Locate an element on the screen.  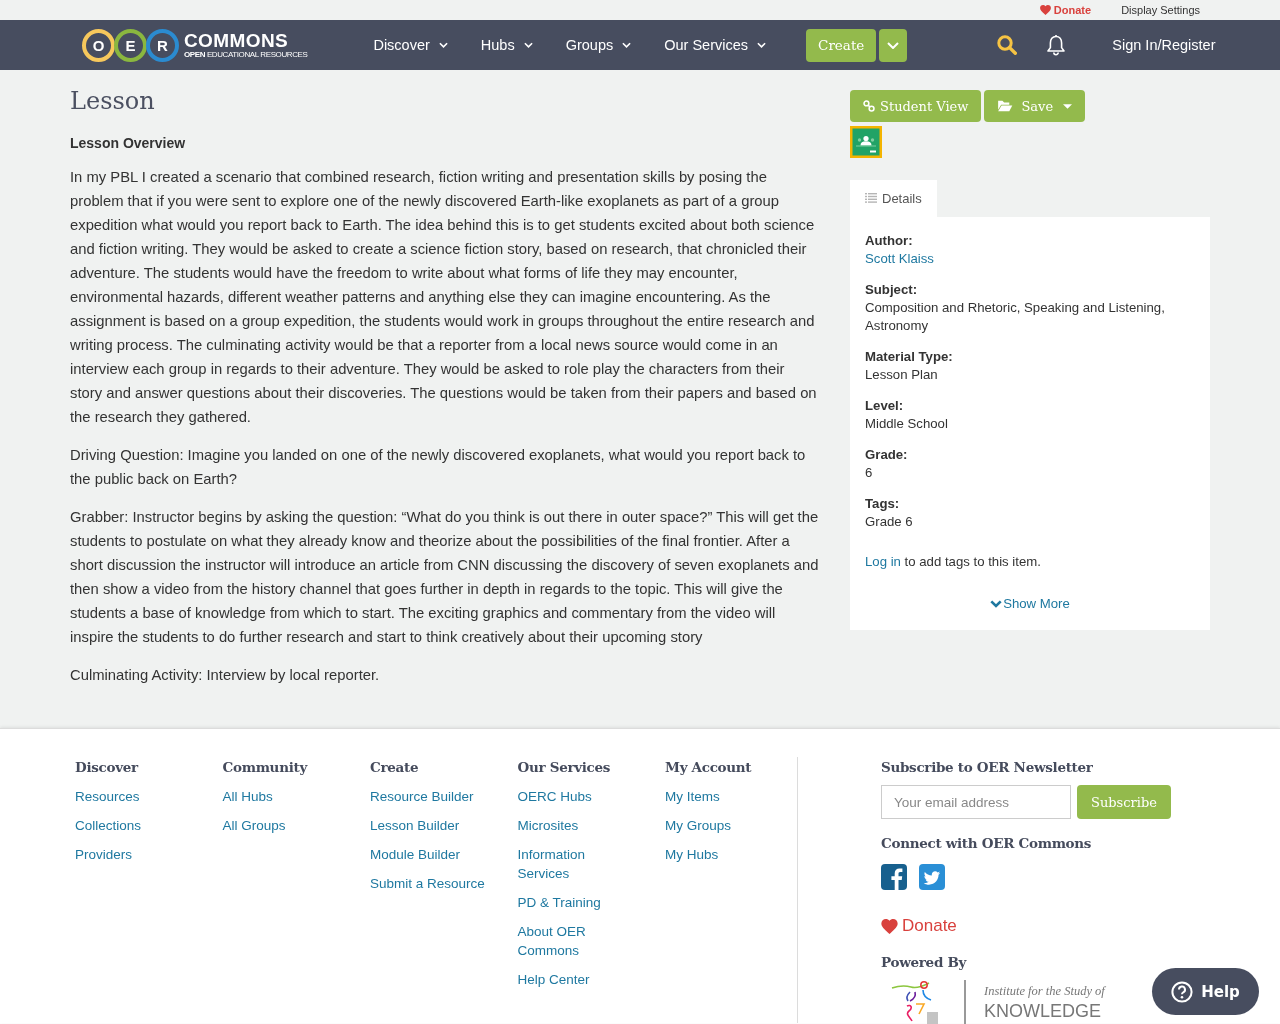
caret-icon is located at coordinates (1068, 106).